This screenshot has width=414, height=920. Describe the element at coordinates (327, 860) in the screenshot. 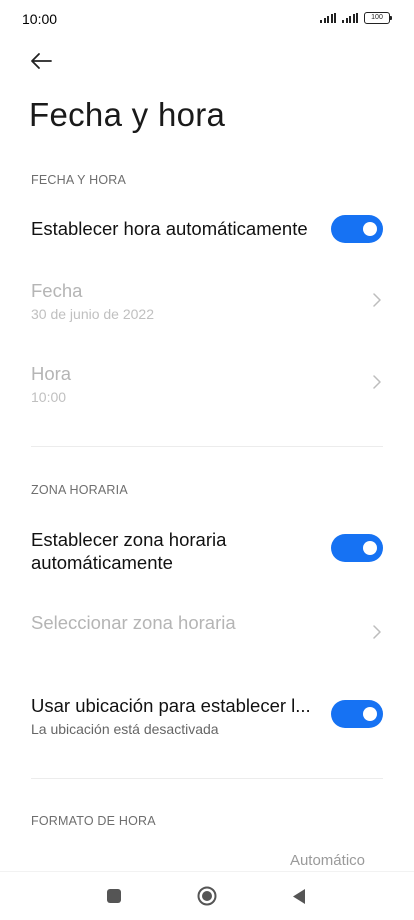

I see `time-format-value: Automático` at that location.